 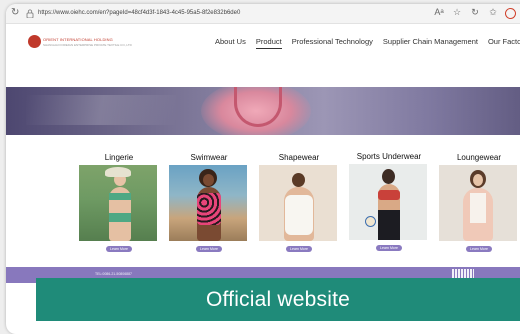 I want to click on category-title: Loungewear, so click(x=479, y=157).